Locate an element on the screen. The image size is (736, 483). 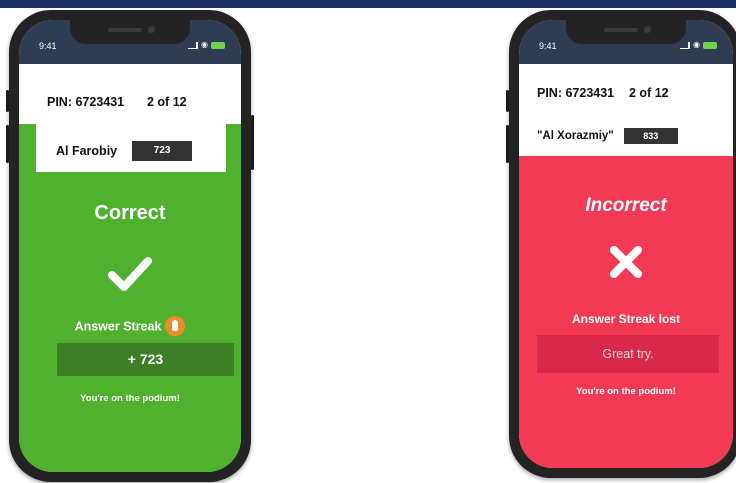
cross-icon is located at coordinates (626, 262).